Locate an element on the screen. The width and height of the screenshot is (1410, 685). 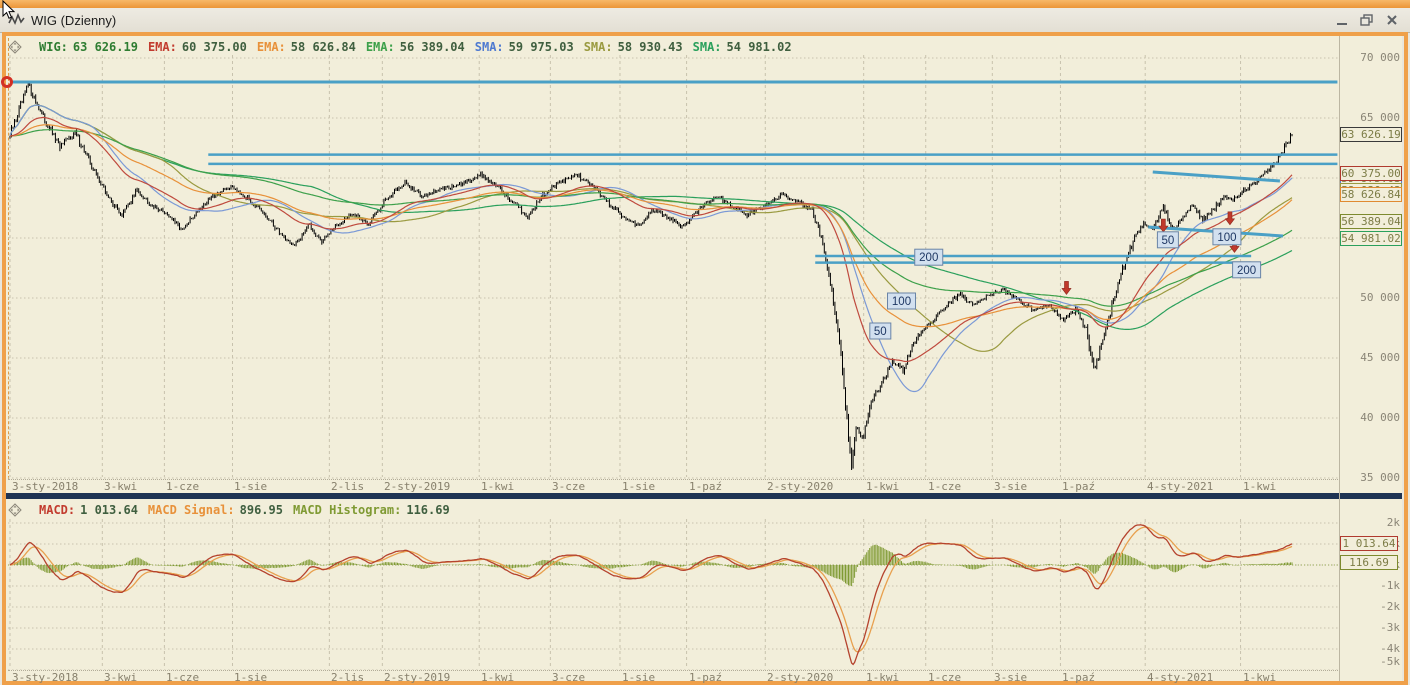
legend-label: MACD: is located at coordinates (57, 509).